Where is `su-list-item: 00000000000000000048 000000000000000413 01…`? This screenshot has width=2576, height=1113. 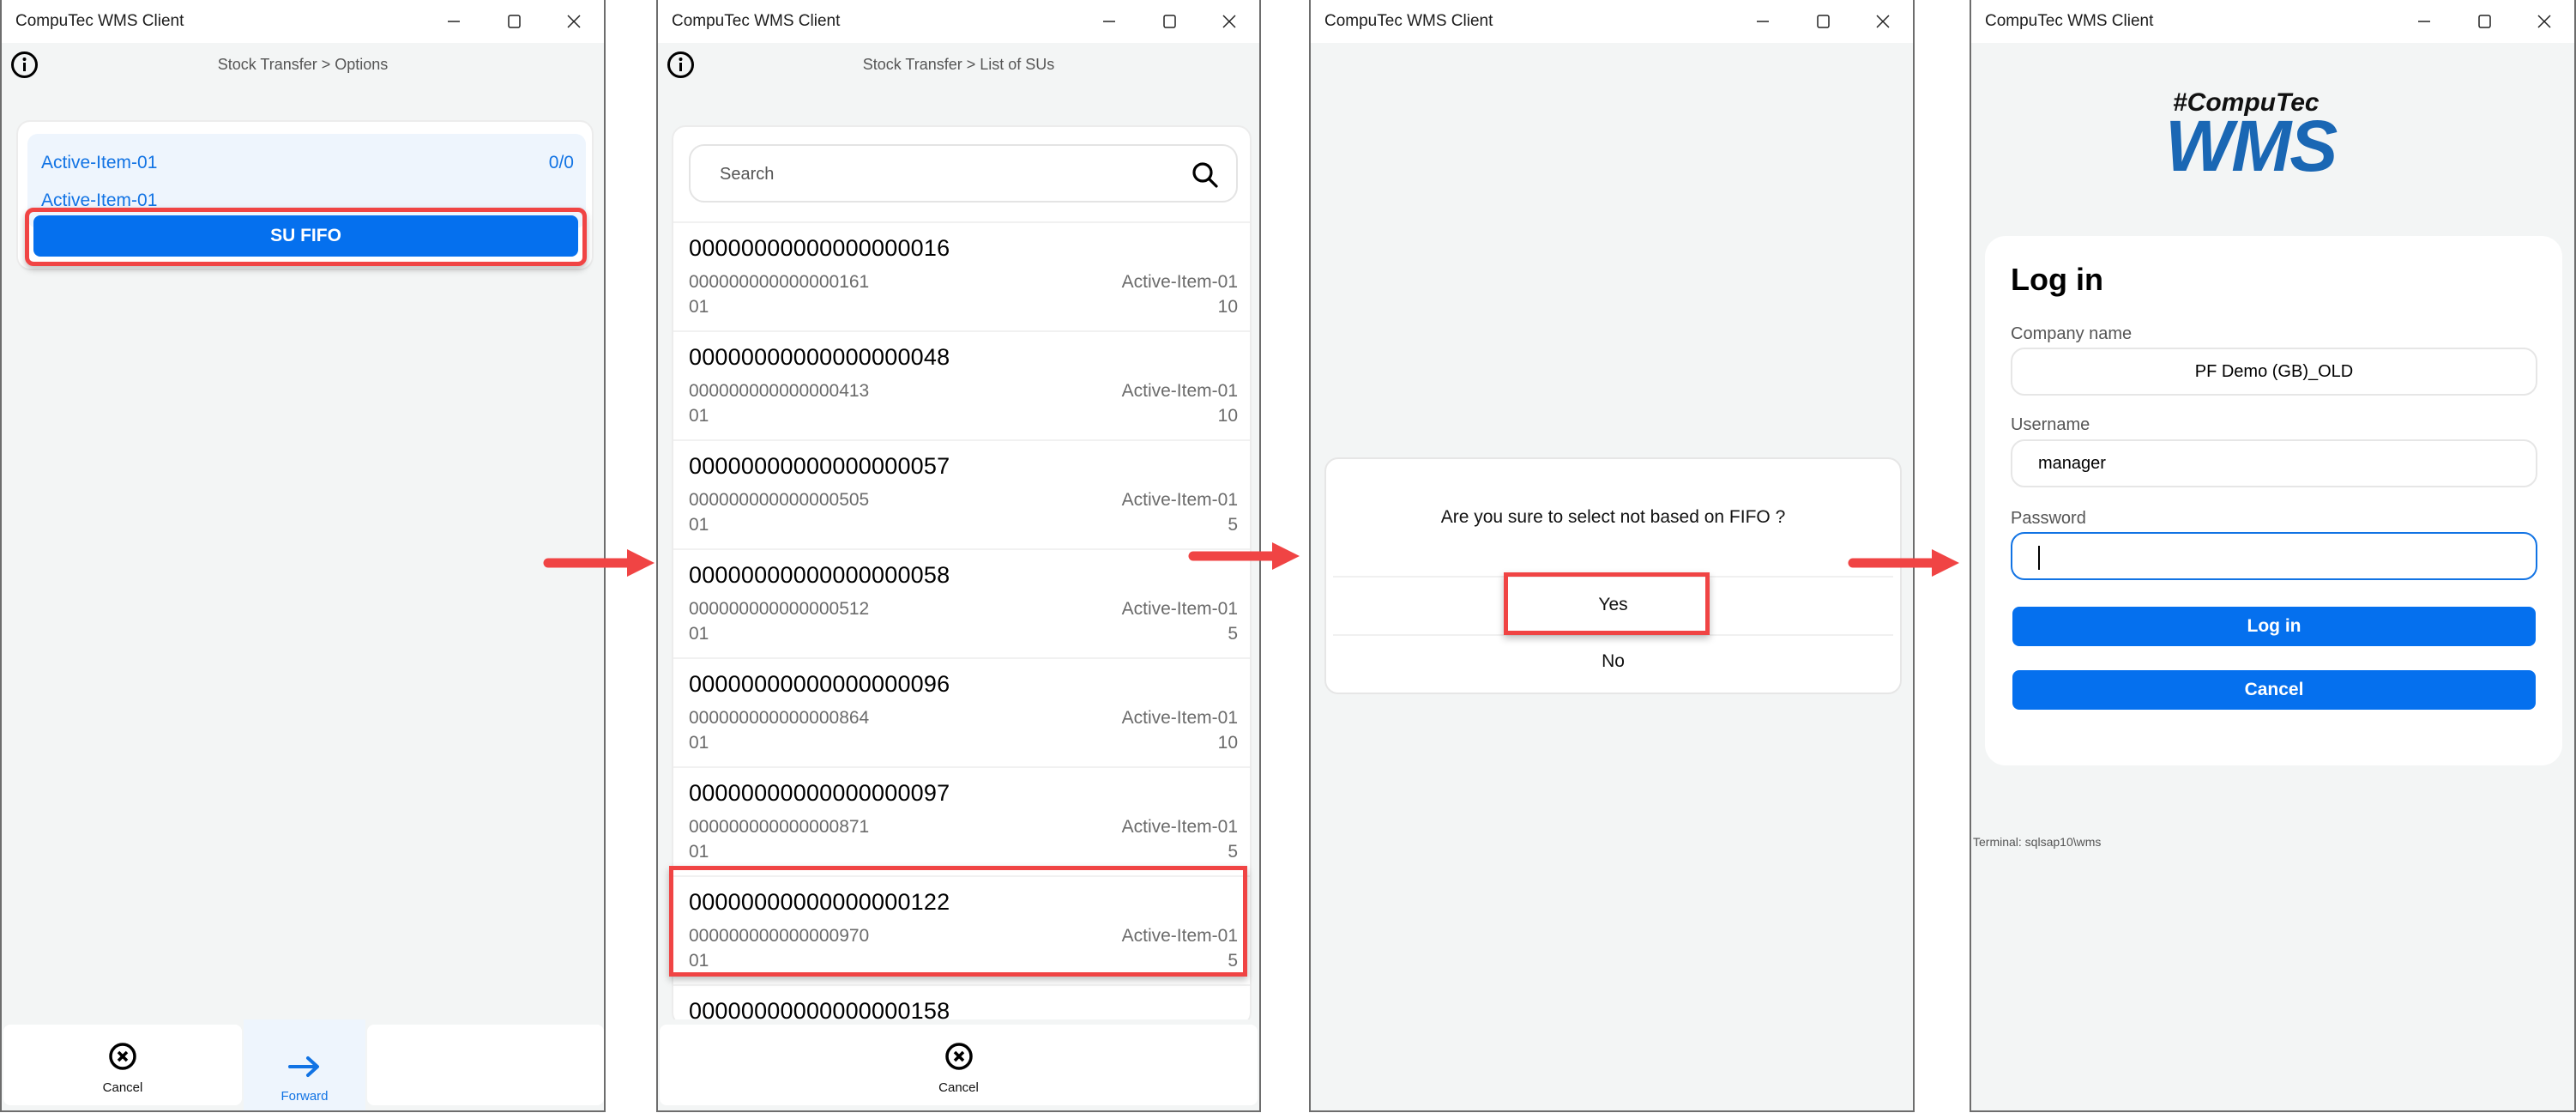
su-list-item: 00000000000000000048 000000000000000413 01… is located at coordinates (961, 384).